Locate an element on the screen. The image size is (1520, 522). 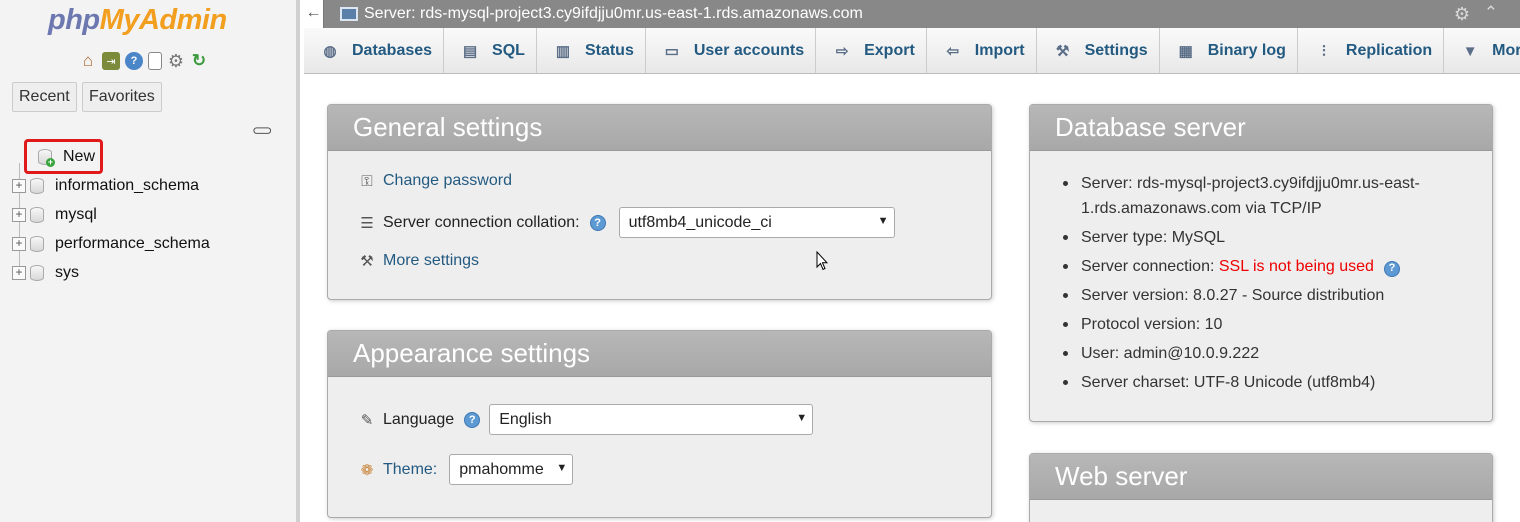
theme-value: pmahomme is located at coordinates (501, 469).